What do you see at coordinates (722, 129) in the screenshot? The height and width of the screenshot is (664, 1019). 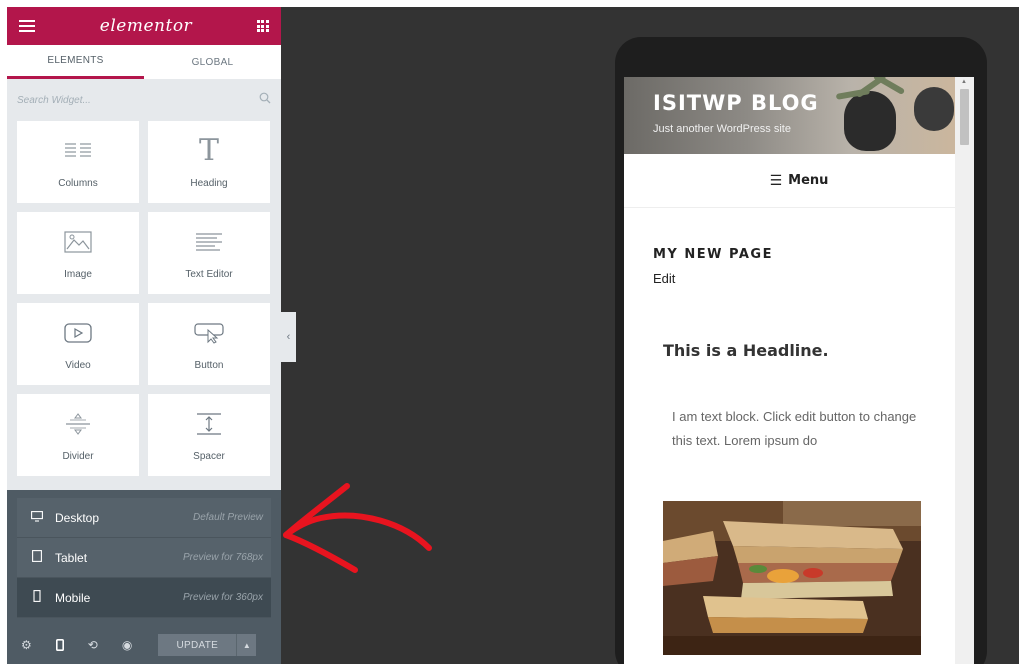 I see `site-tagline: Just another WordPress site` at bounding box center [722, 129].